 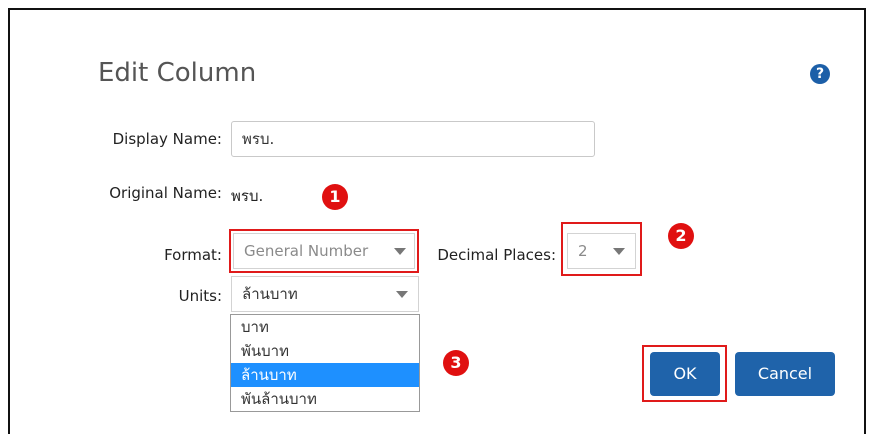 What do you see at coordinates (165, 193) in the screenshot?
I see `original-name-label: Original Name:` at bounding box center [165, 193].